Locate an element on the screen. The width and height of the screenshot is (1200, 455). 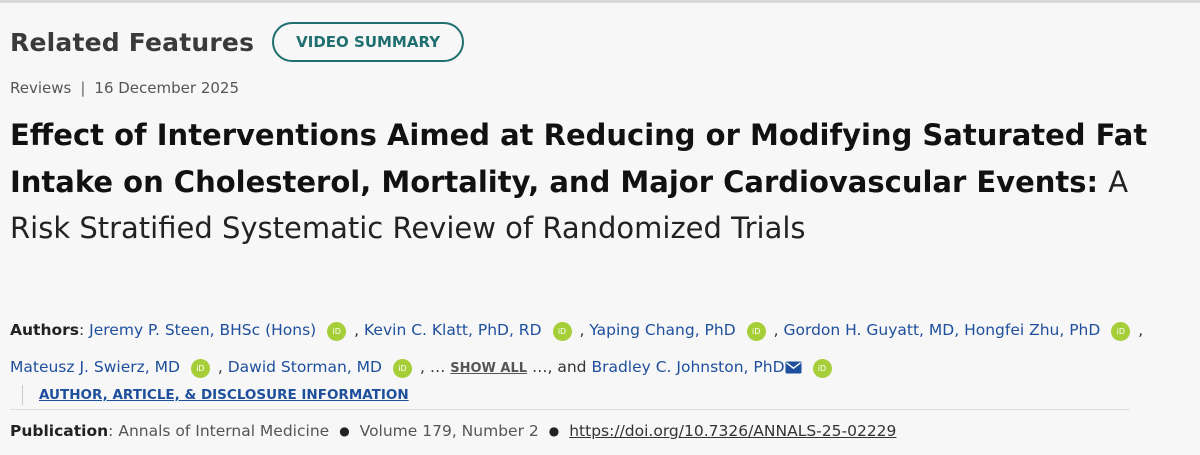
related-features-row: Related Features VIDEO SUMMARY is located at coordinates (237, 42).